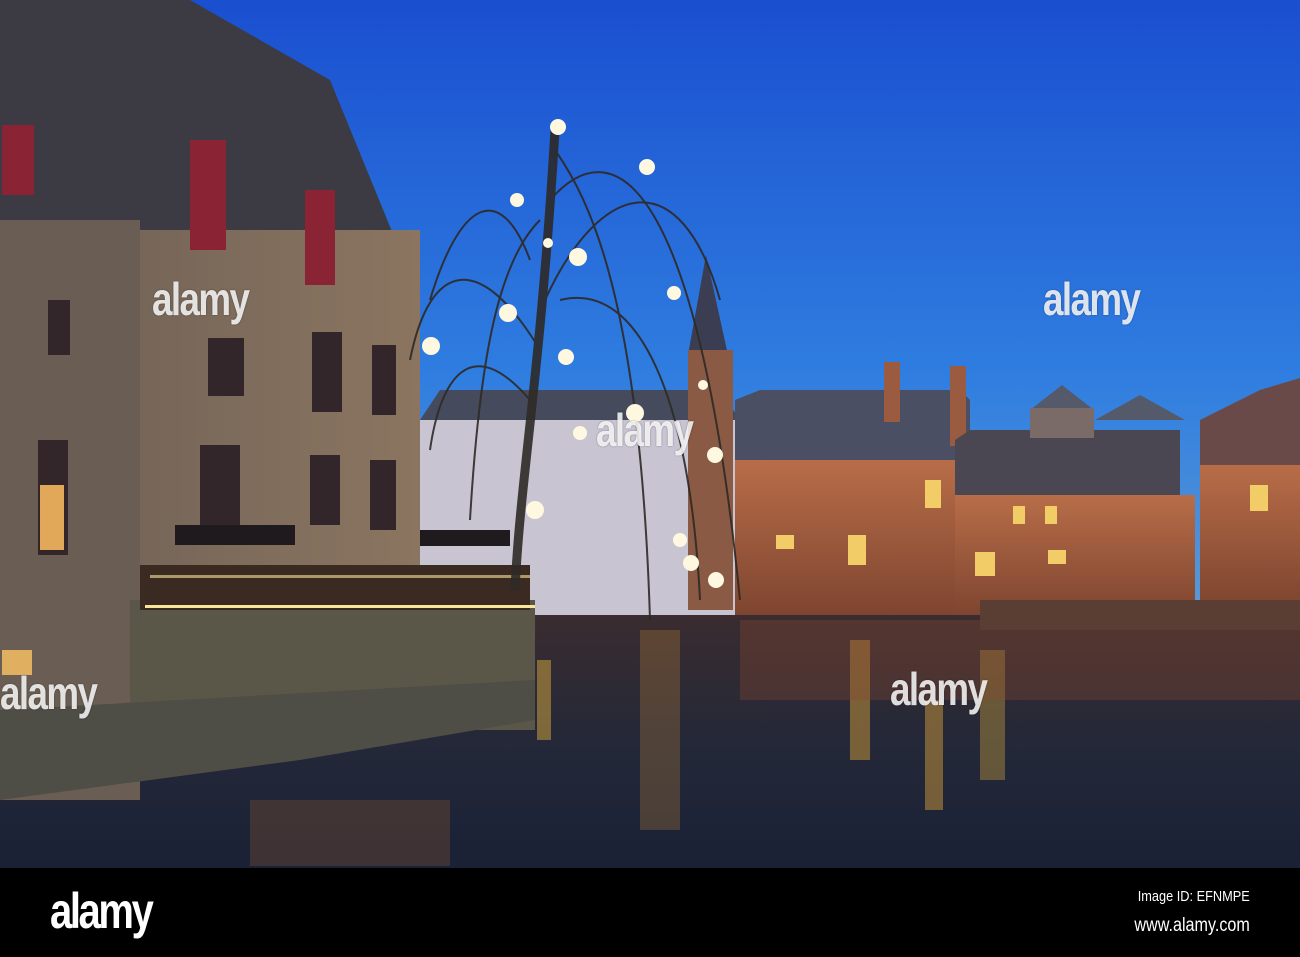  Describe the element at coordinates (650, 912) in the screenshot. I see `footer-bar: alamy Image ID: EFNMPE www.alamy.com` at that location.